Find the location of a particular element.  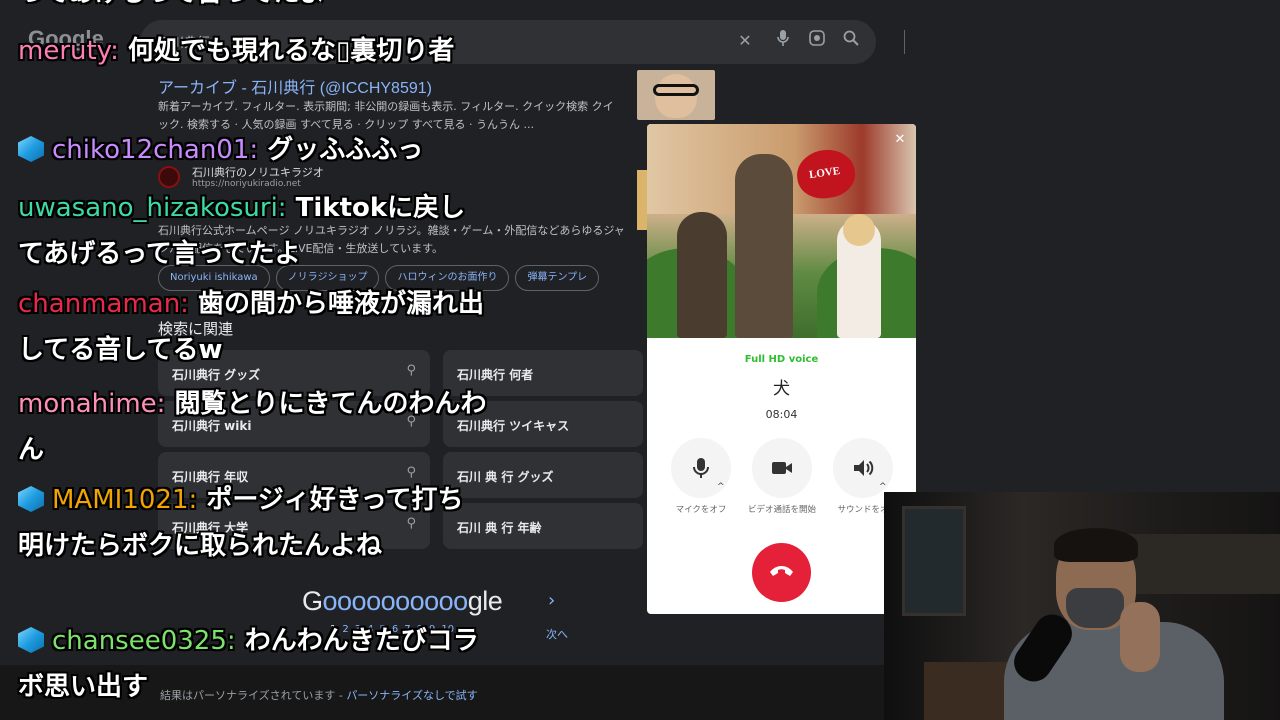

photo-person-hair is located at coordinates (859, 230).